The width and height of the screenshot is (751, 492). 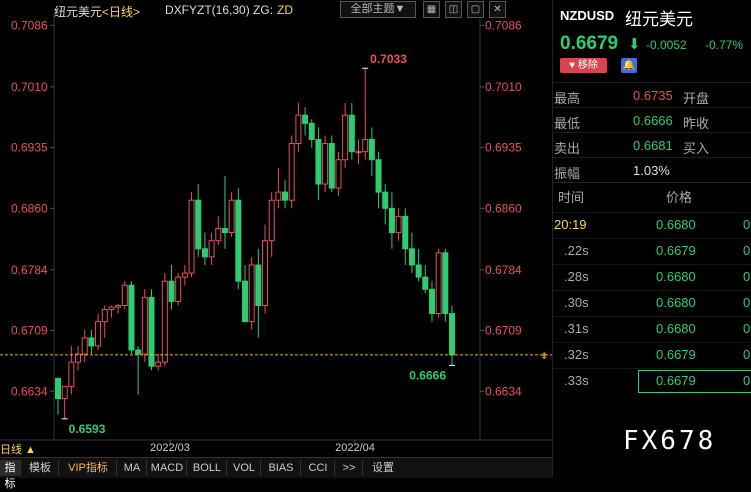 I want to click on stat-row: 振幅 1.03%, so click(x=652, y=170).